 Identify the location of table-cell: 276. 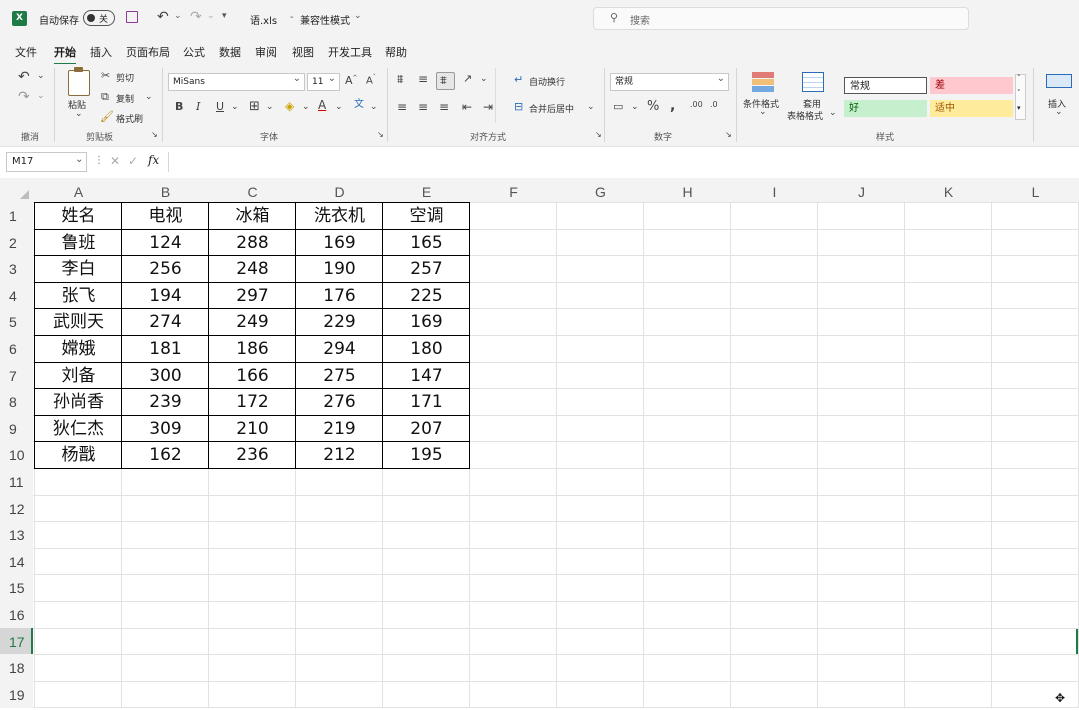
(339, 401).